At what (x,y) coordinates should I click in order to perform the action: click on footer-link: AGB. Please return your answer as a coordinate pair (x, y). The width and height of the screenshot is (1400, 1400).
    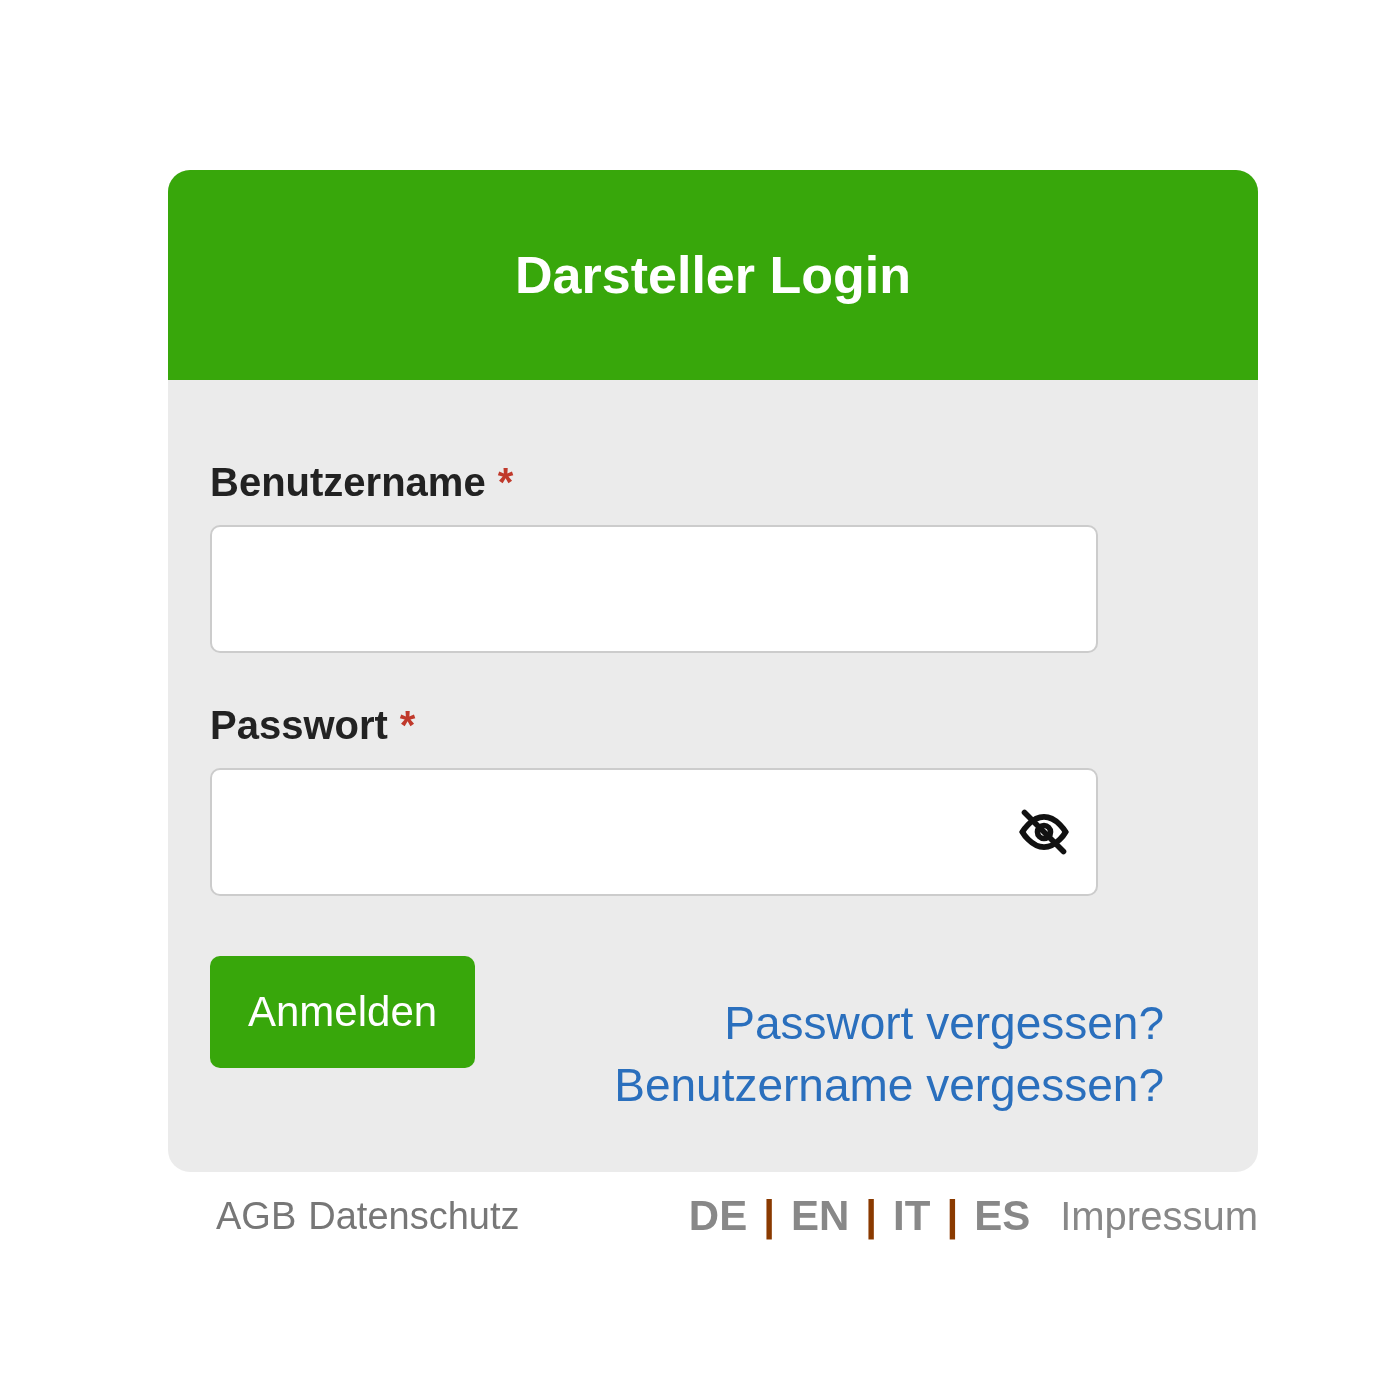
    Looking at the image, I should click on (256, 1216).